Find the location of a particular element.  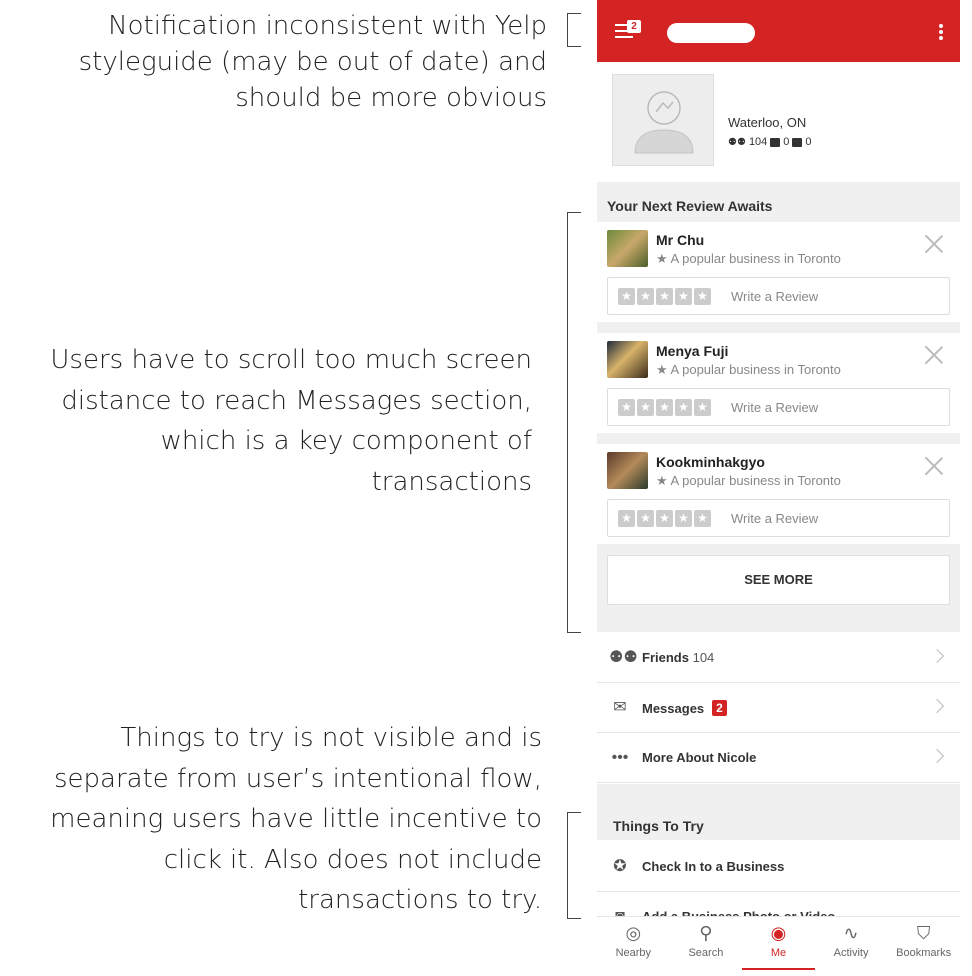

reviews-count: 0 is located at coordinates (786, 142).